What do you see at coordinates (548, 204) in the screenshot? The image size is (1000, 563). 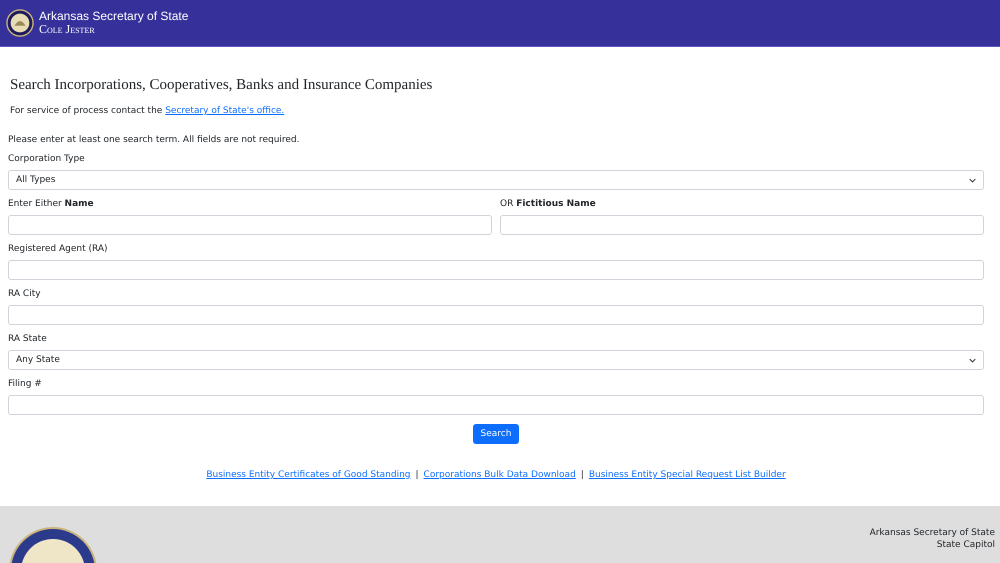 I see `field-label: OR Fictitious Name` at bounding box center [548, 204].